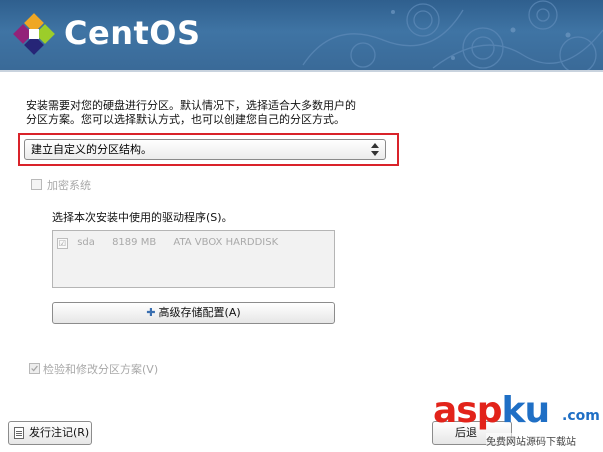 This screenshot has width=603, height=452. What do you see at coordinates (193, 259) in the screenshot?
I see `drive-list: ☑ sda 8189 MB ATA VBOX HARDDISK` at bounding box center [193, 259].